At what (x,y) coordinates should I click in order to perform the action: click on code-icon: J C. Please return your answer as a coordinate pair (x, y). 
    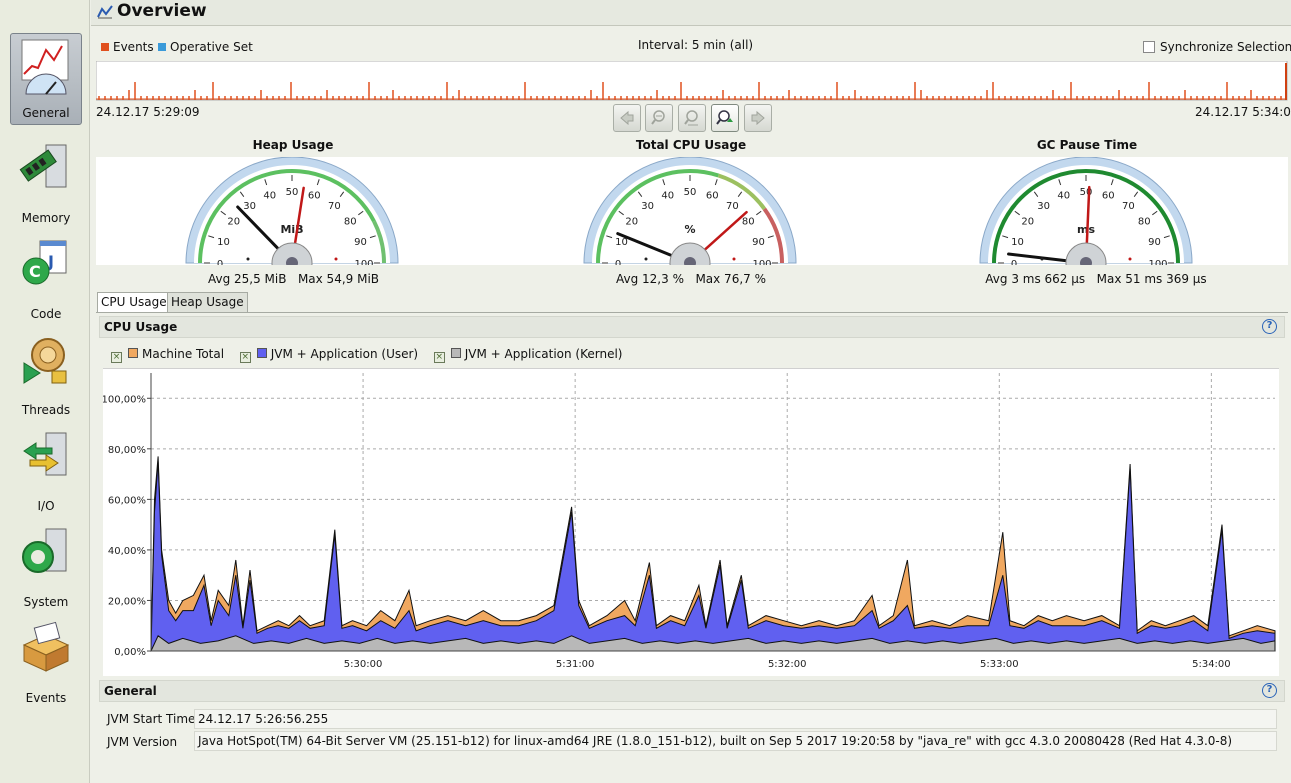
    Looking at the image, I should click on (44, 262).